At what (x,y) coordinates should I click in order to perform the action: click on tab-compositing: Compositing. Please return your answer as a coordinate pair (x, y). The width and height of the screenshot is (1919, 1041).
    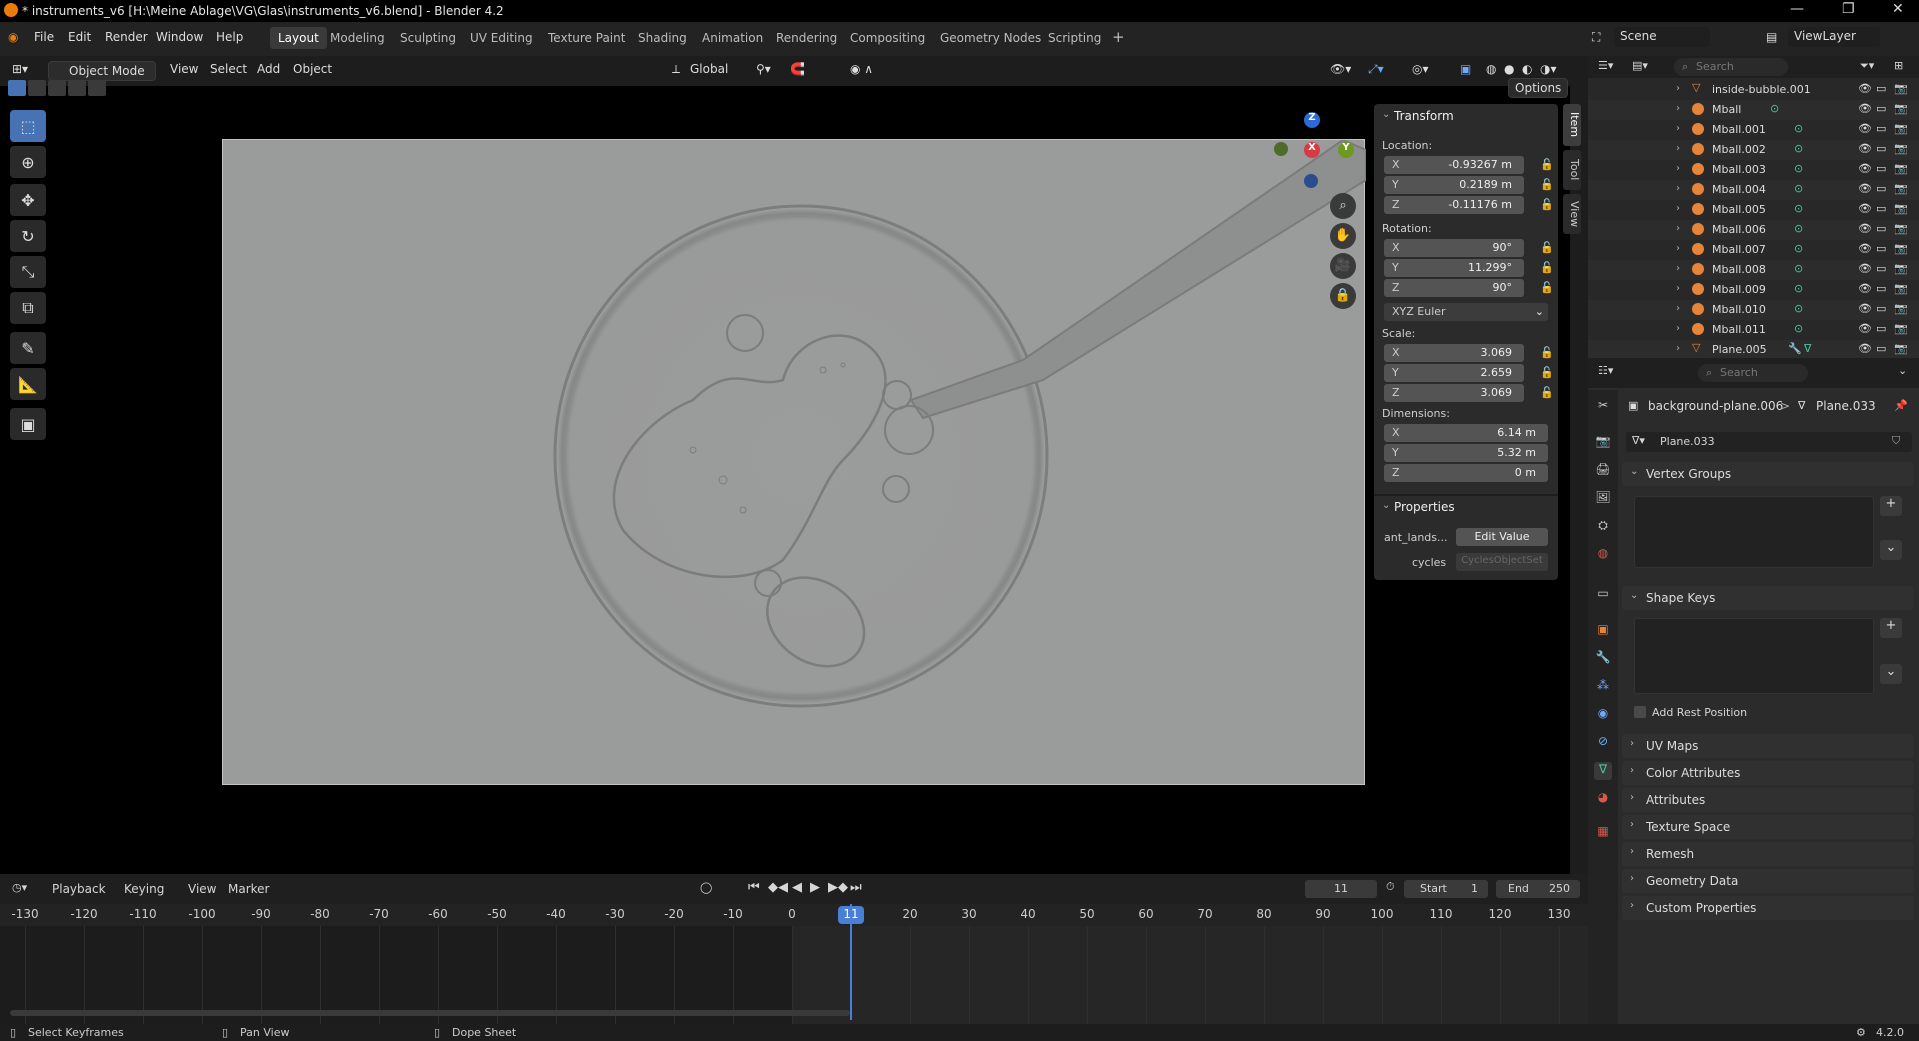
    Looking at the image, I should click on (887, 38).